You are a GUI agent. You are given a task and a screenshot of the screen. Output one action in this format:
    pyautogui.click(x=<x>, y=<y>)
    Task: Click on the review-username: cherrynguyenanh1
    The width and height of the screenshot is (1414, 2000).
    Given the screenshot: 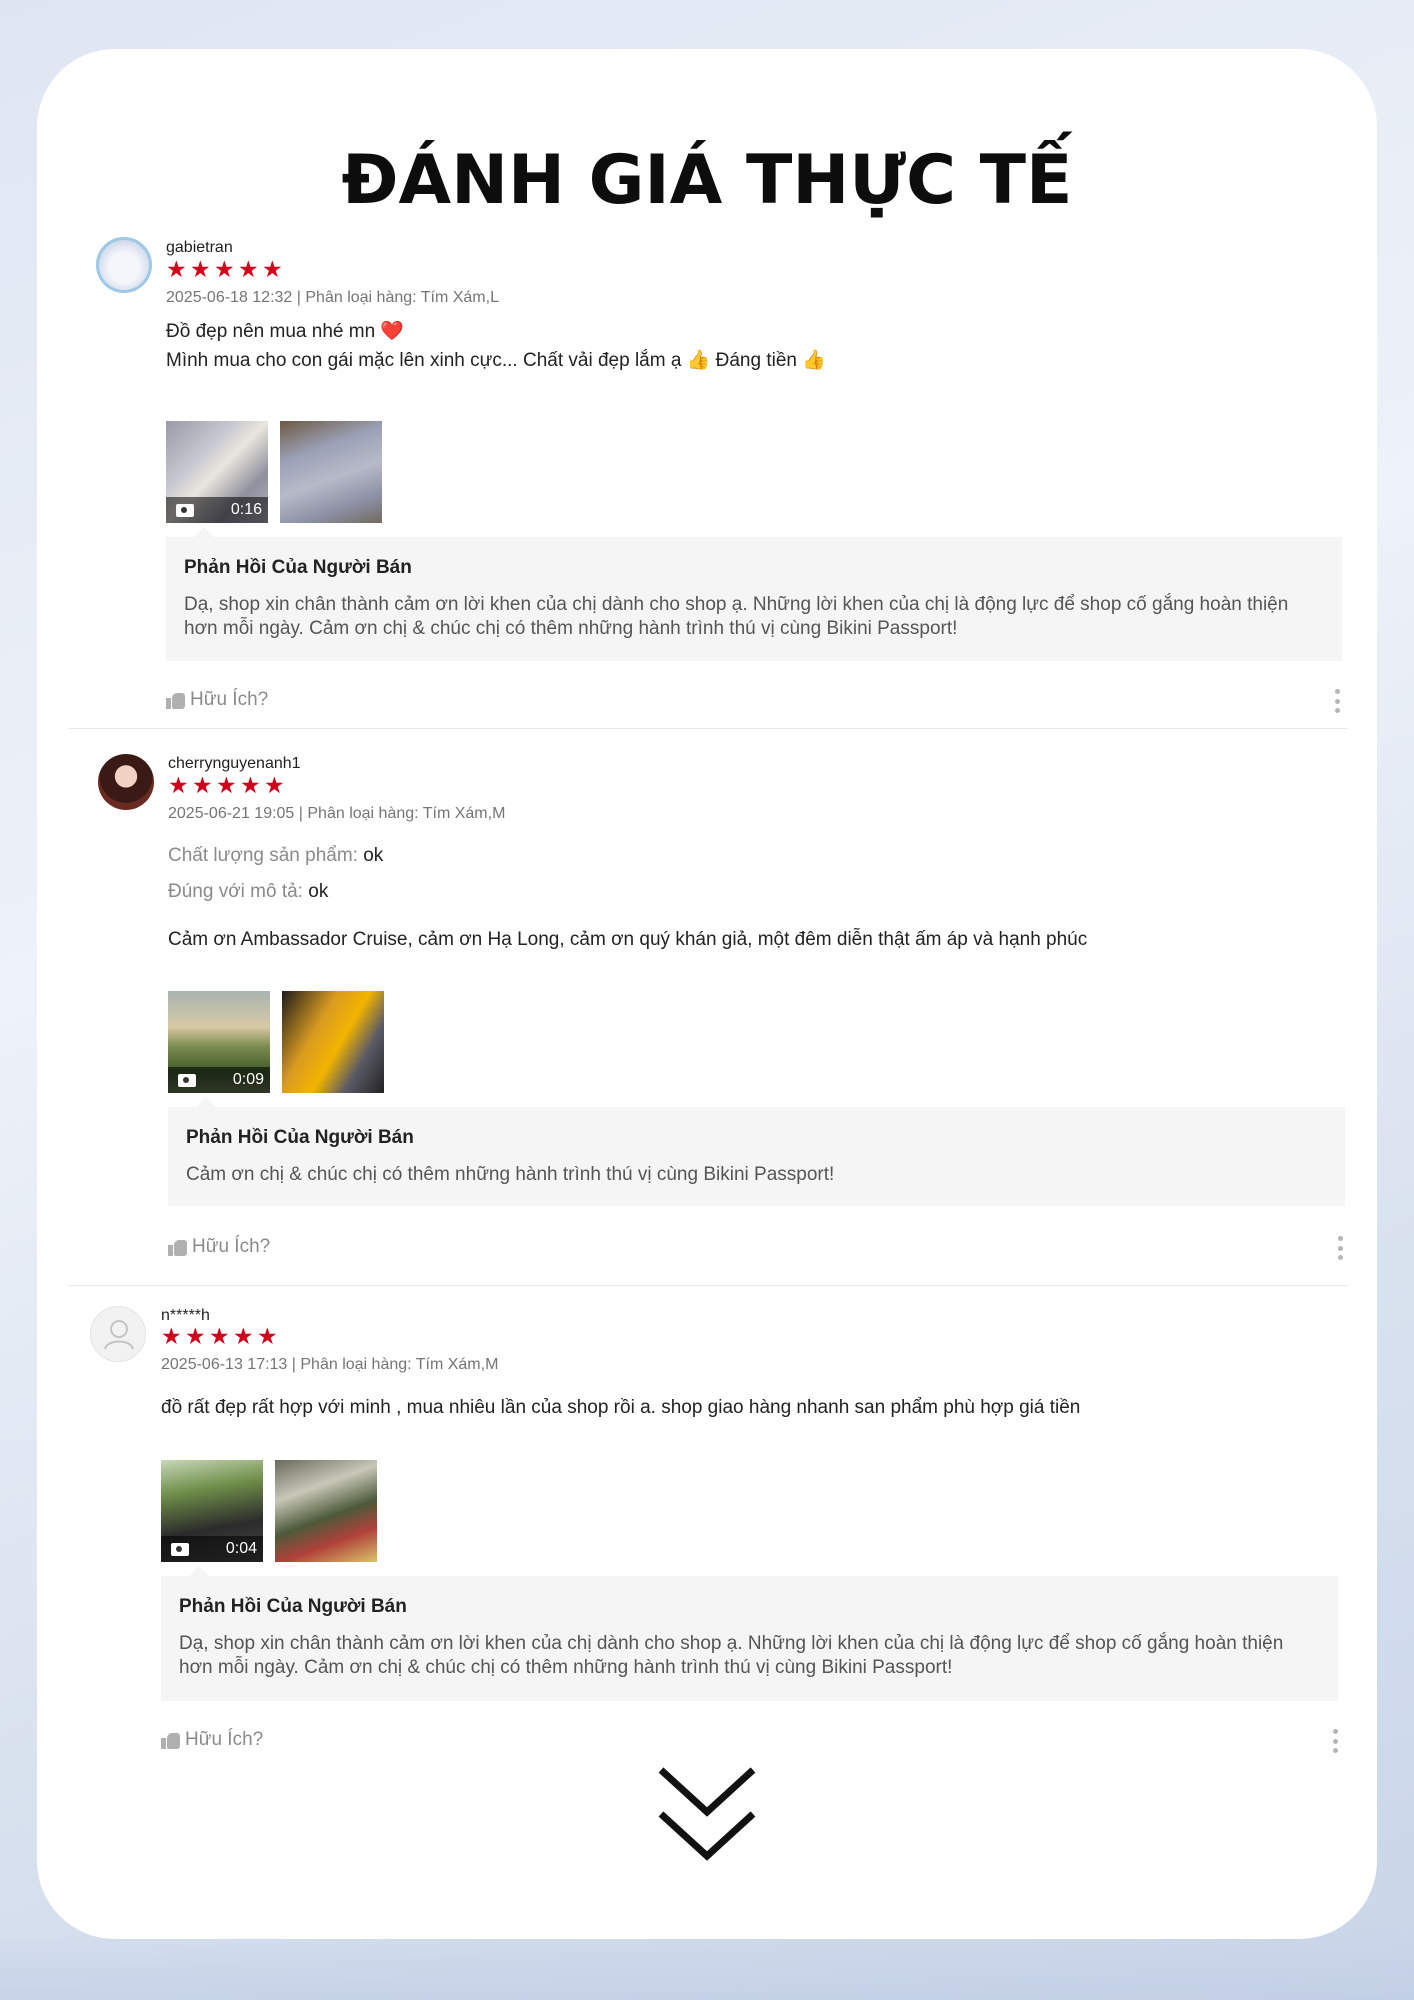 What is the action you would take?
    pyautogui.click(x=234, y=764)
    